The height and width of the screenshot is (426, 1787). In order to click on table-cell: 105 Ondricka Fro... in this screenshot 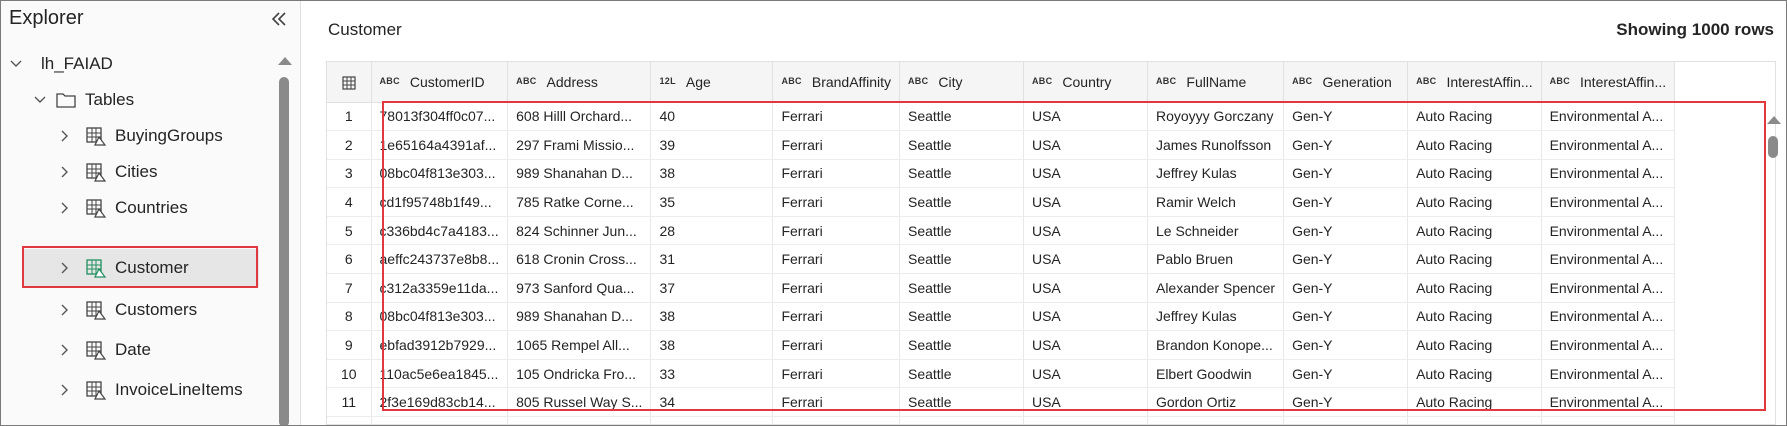, I will do `click(579, 374)`.